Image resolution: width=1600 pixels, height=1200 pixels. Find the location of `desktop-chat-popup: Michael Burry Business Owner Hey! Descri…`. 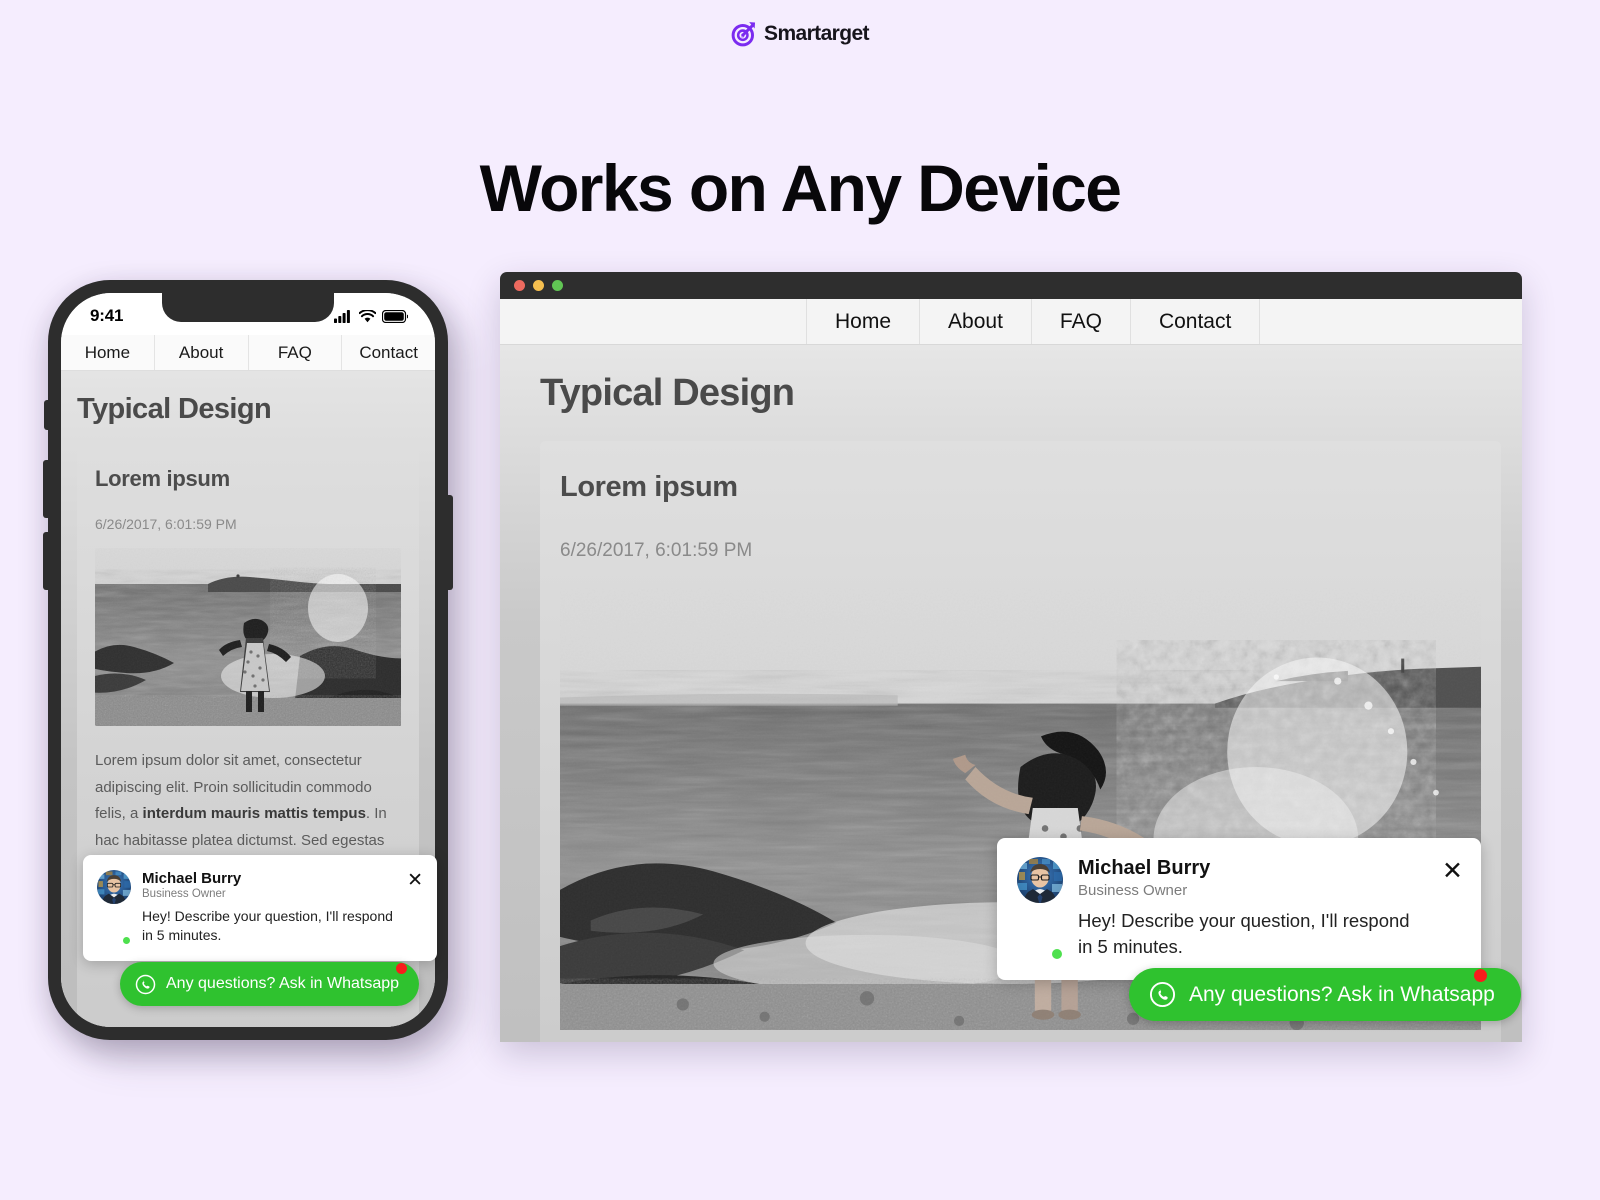

desktop-chat-popup: Michael Burry Business Owner Hey! Descri… is located at coordinates (1239, 909).